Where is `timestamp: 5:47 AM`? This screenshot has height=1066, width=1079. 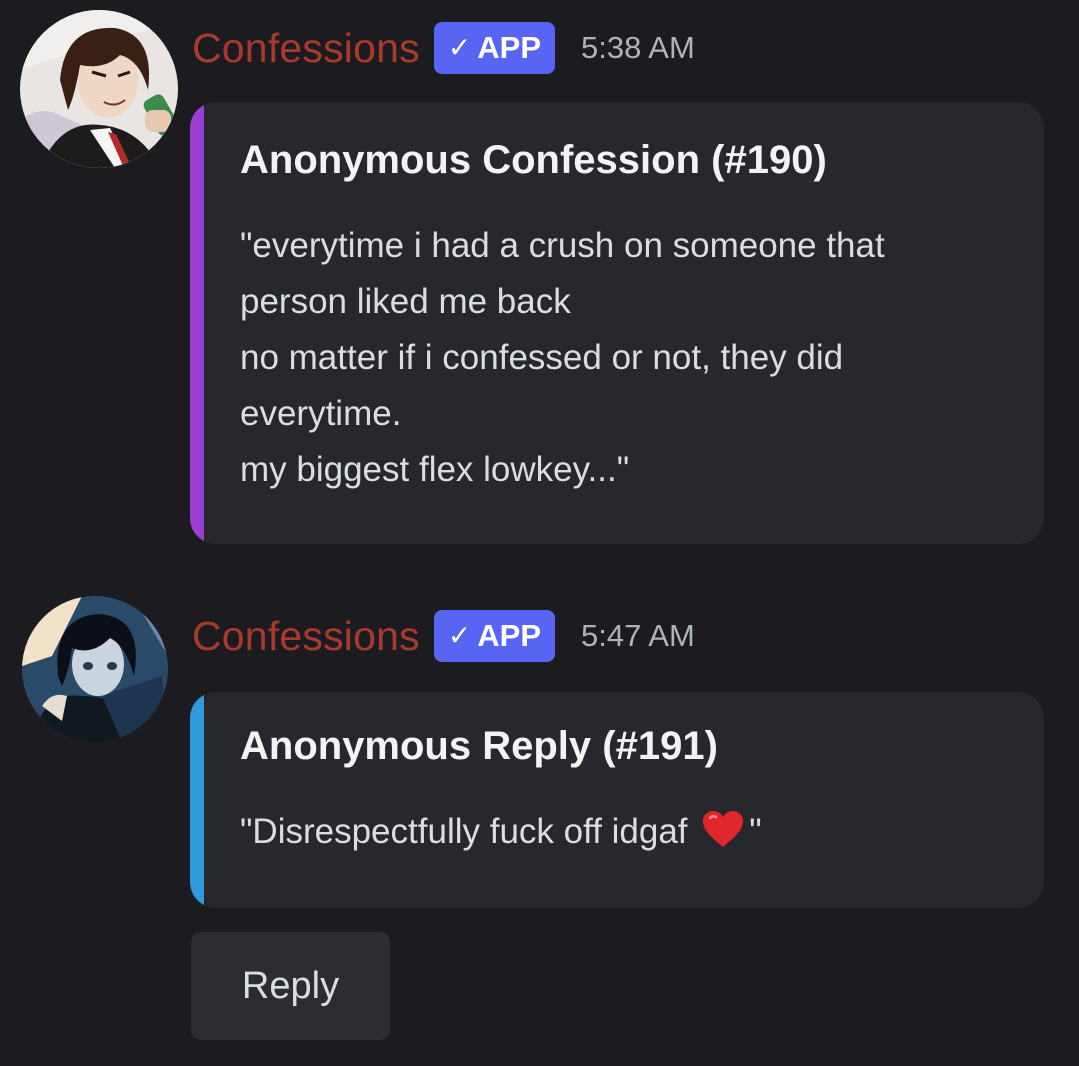 timestamp: 5:47 AM is located at coordinates (638, 635).